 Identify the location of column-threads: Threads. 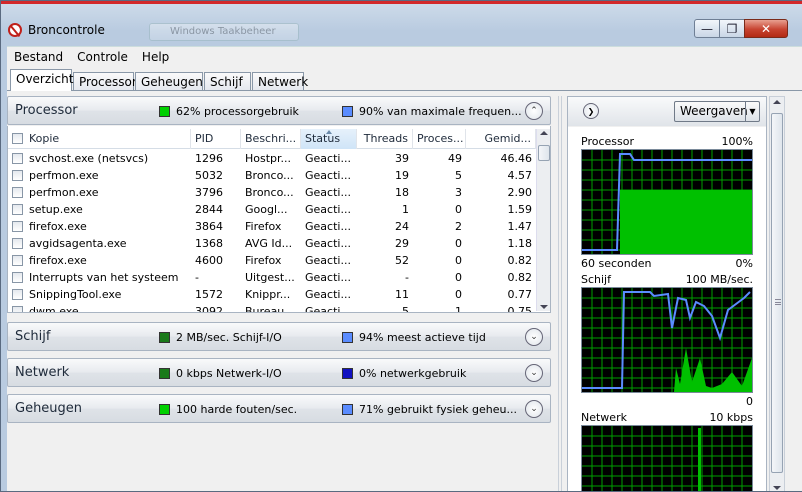
(385, 139).